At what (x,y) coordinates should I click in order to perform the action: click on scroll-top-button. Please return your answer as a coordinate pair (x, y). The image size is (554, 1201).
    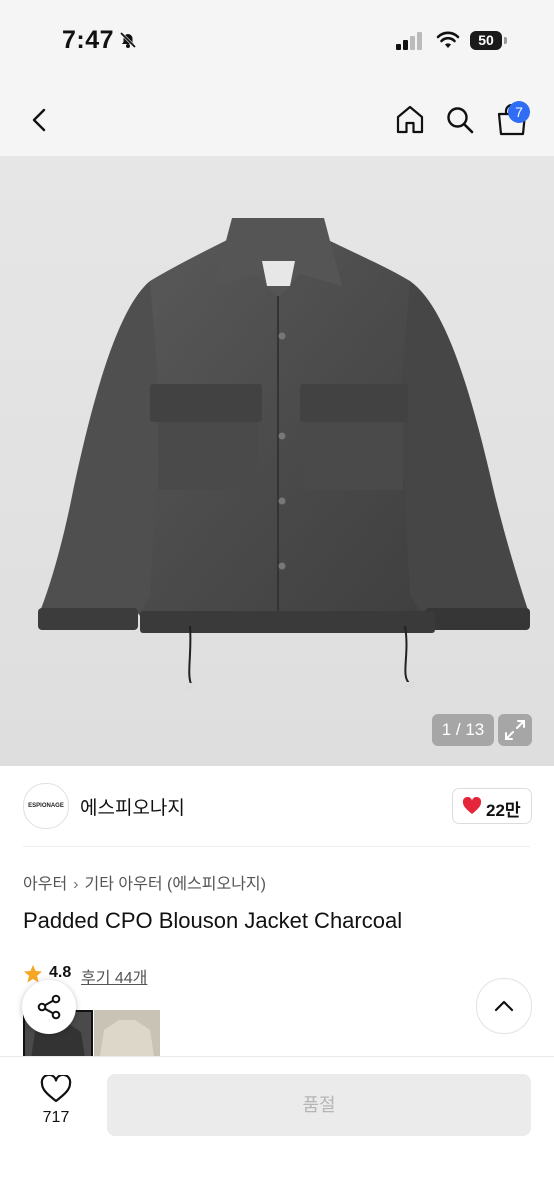
    Looking at the image, I should click on (504, 1006).